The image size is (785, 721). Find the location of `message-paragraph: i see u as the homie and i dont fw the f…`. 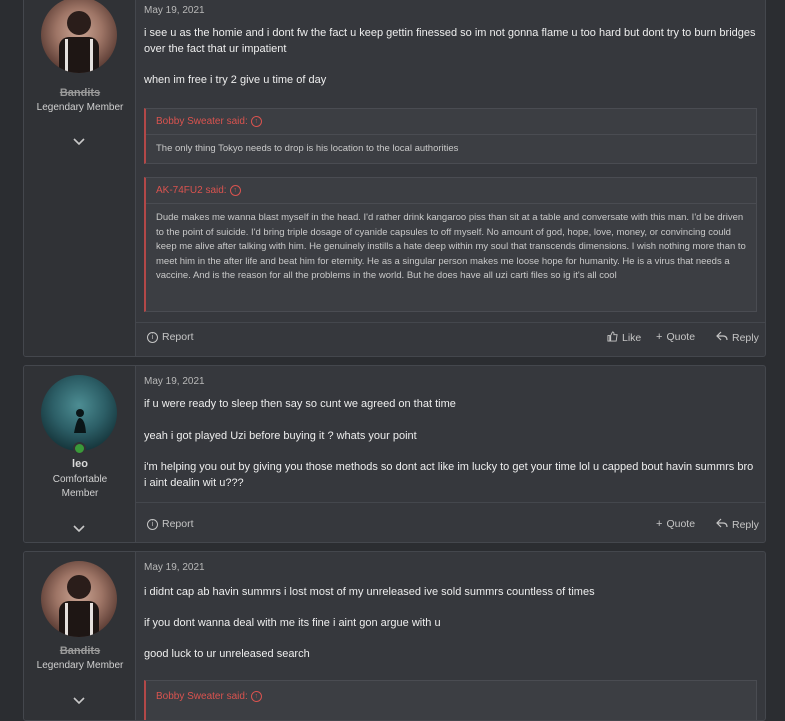

message-paragraph: i see u as the homie and i dont fw the f… is located at coordinates (450, 41).